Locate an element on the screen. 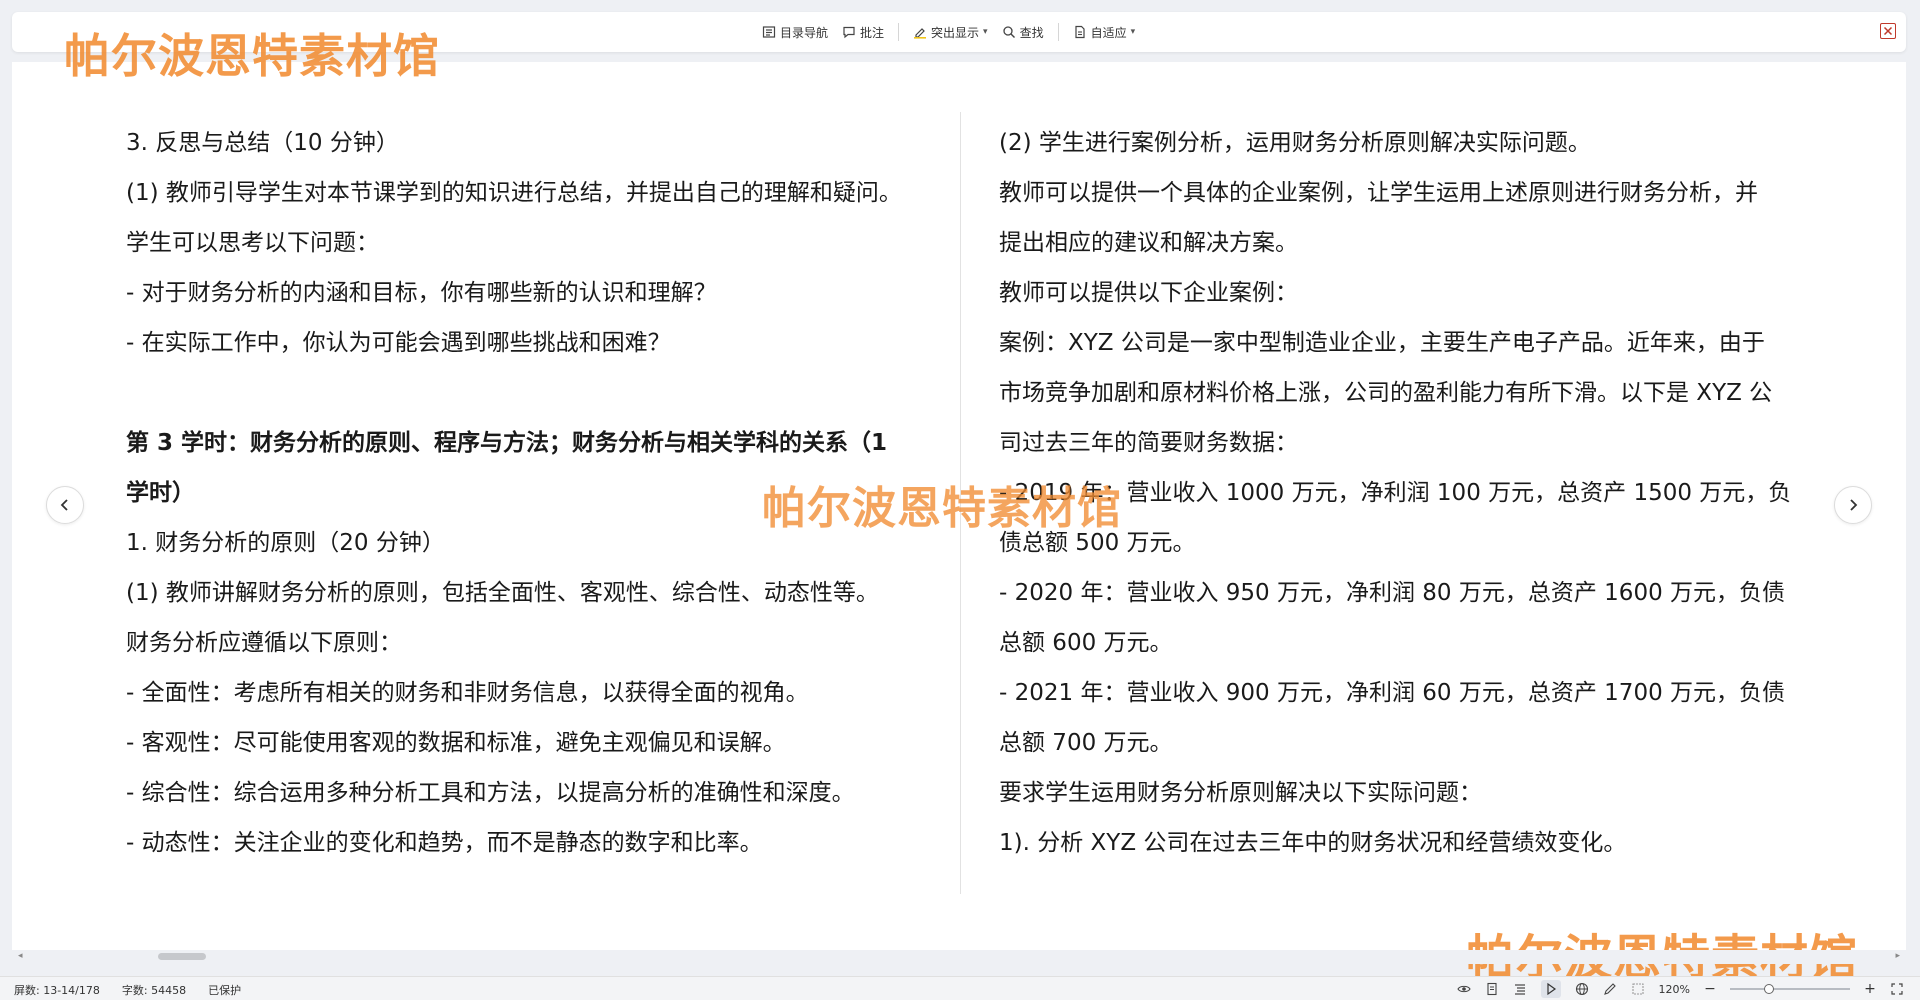  close-icon is located at coordinates (1888, 31).